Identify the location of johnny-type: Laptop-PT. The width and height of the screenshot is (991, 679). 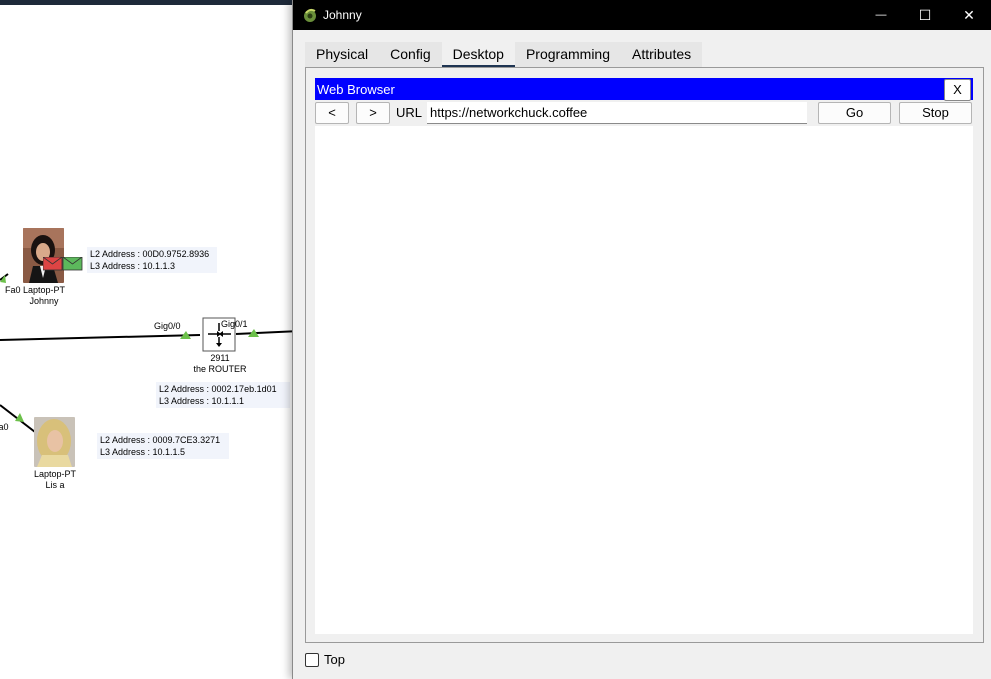
(44, 290).